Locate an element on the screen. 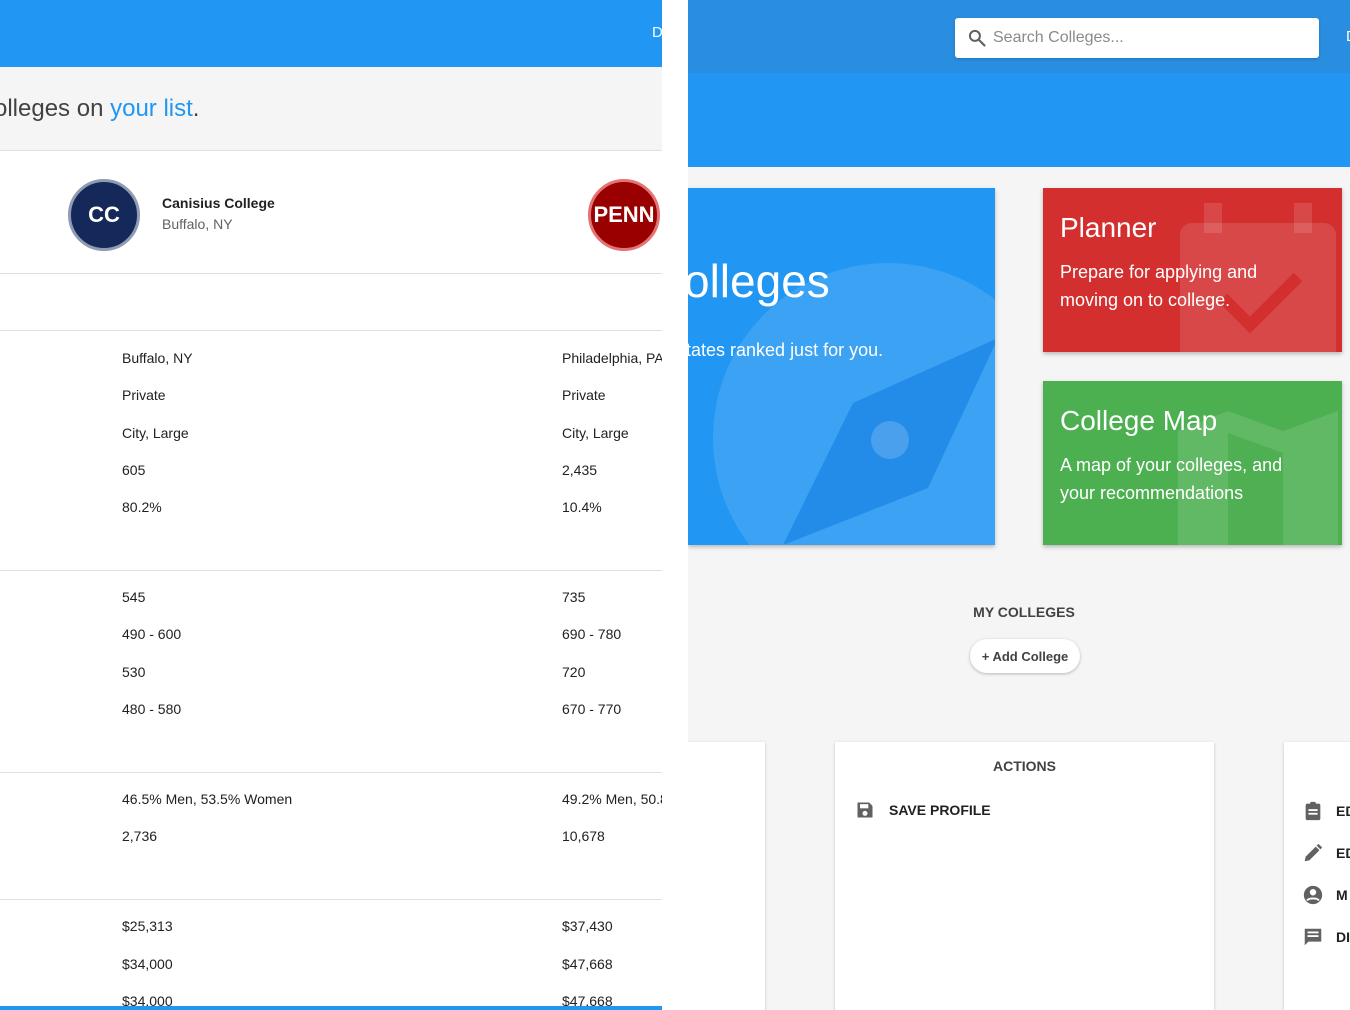 Image resolution: width=1350 pixels, height=1010 pixels. menu-item-label: M is located at coordinates (1342, 895).